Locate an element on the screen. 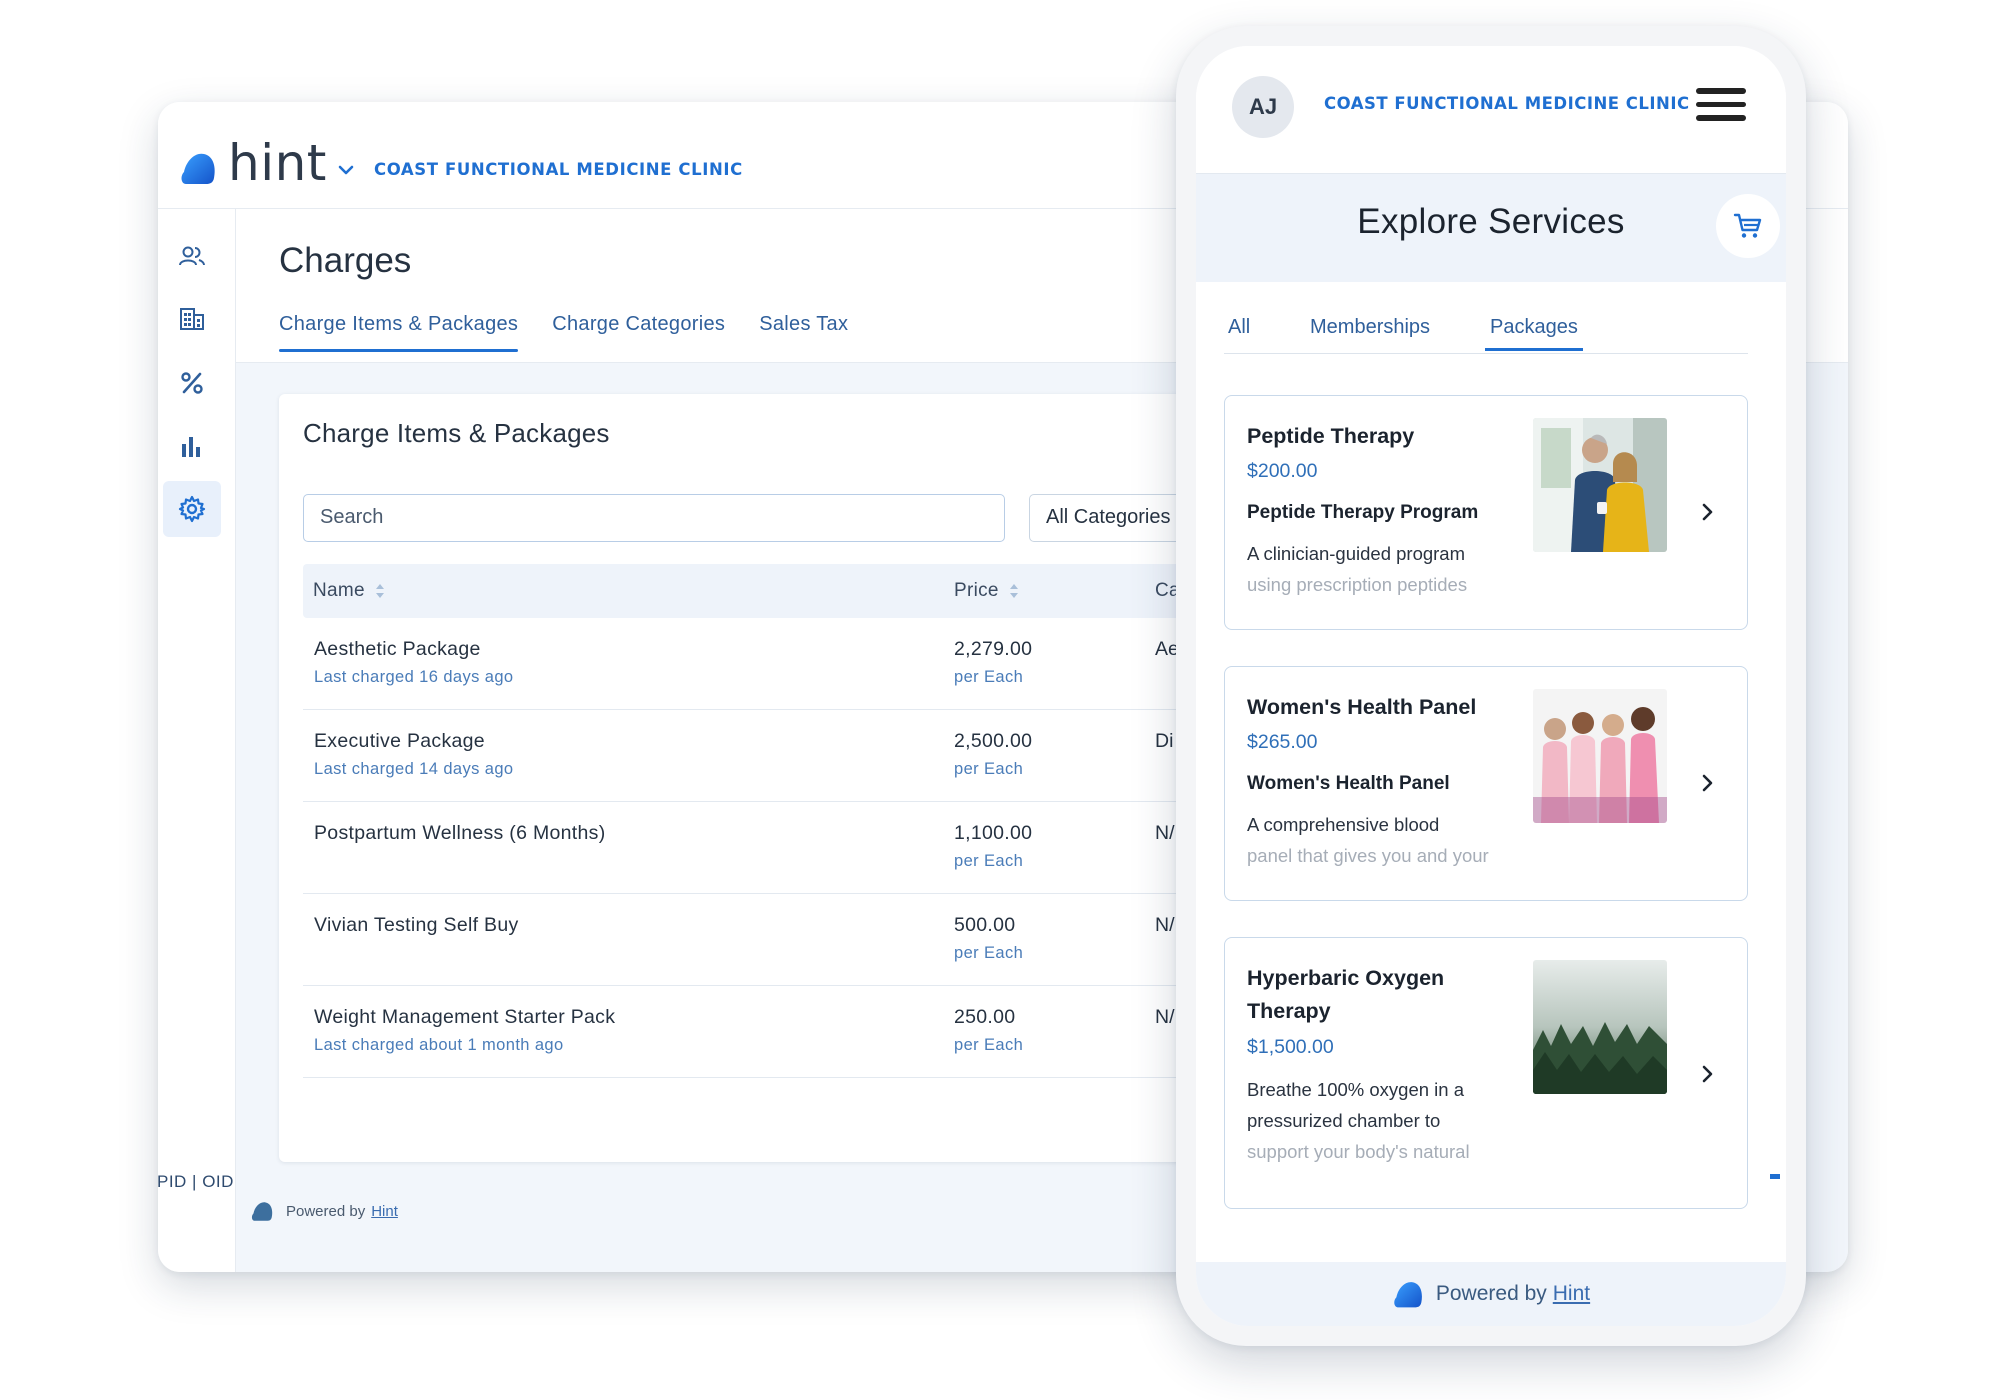 This screenshot has height=1400, width=2000. service-program: Women's Health Panel is located at coordinates (1348, 783).